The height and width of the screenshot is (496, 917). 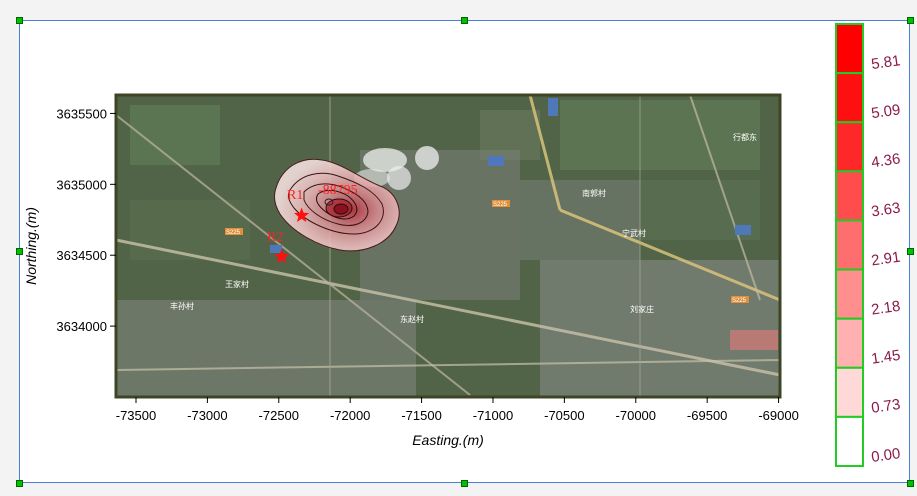 I want to click on map-label: 丰孙村, so click(x=182, y=306).